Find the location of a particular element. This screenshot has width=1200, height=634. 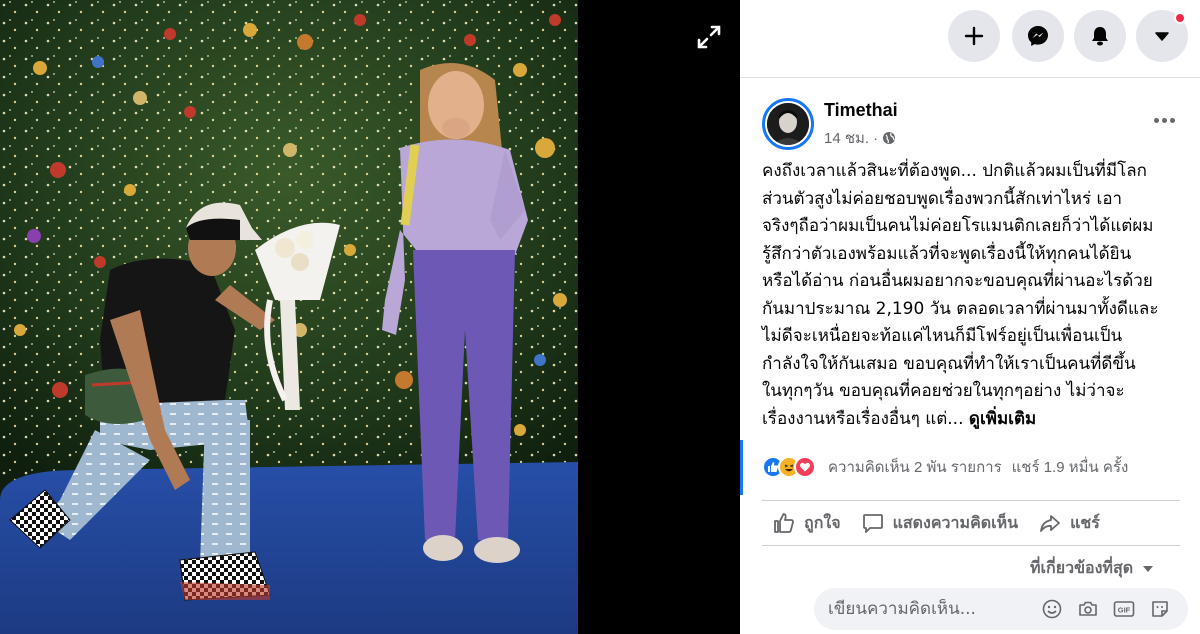

account-menu-button is located at coordinates (1162, 36).